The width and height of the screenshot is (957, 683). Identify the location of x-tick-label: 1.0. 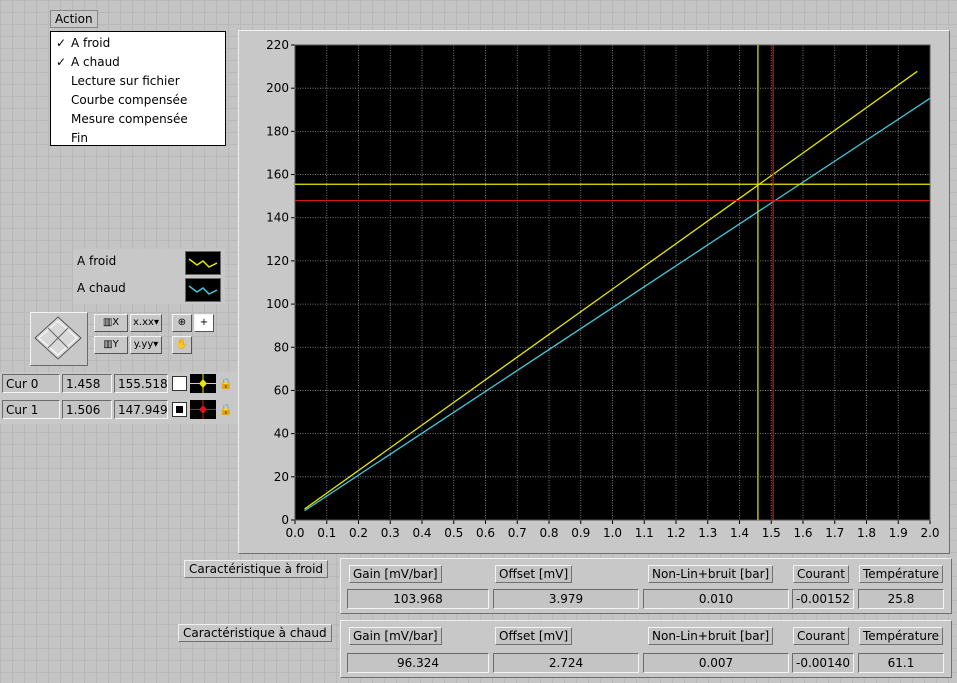
(612, 533).